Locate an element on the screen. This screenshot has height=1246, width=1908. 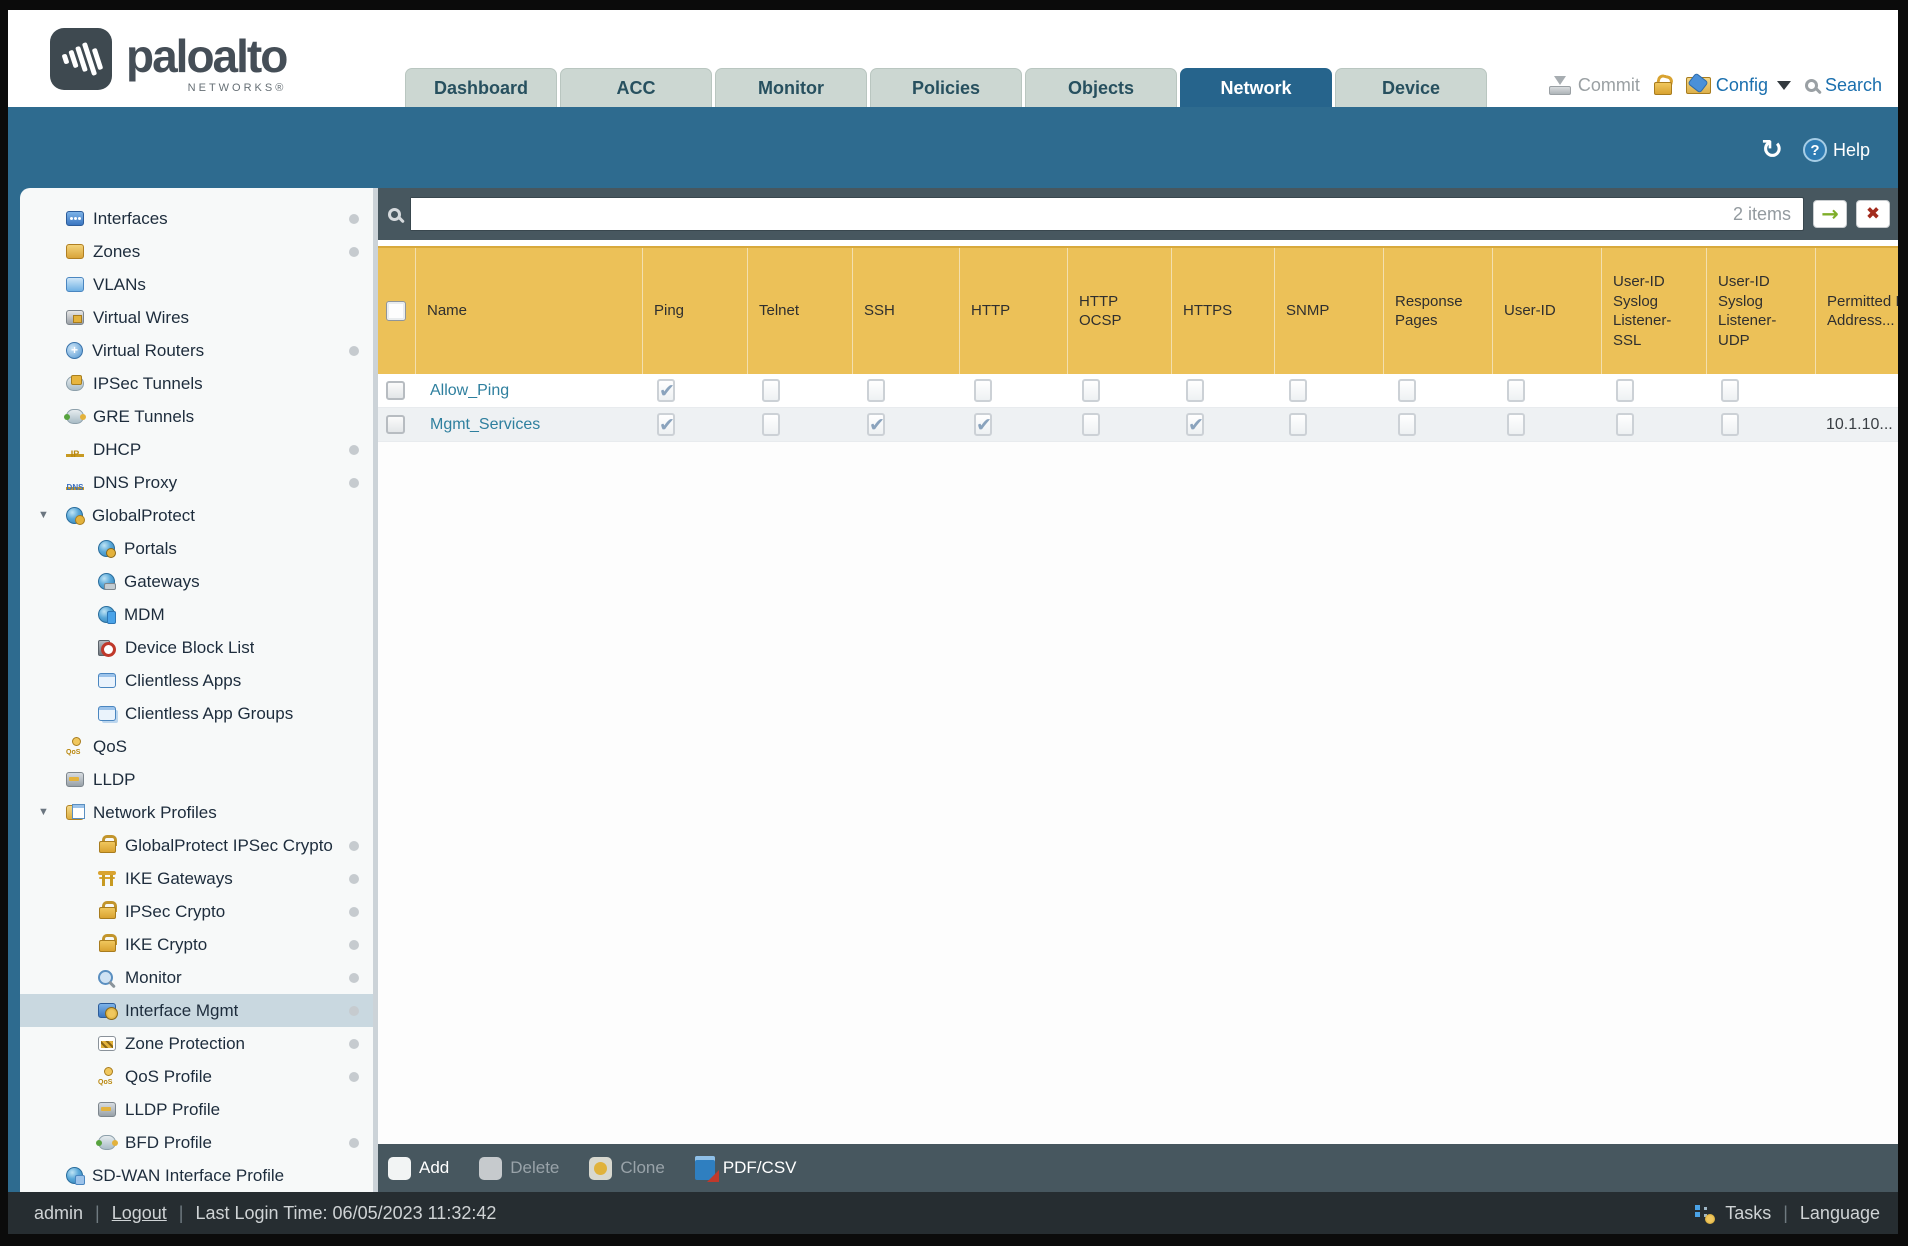
config-menu-button: Config is located at coordinates (1738, 85).